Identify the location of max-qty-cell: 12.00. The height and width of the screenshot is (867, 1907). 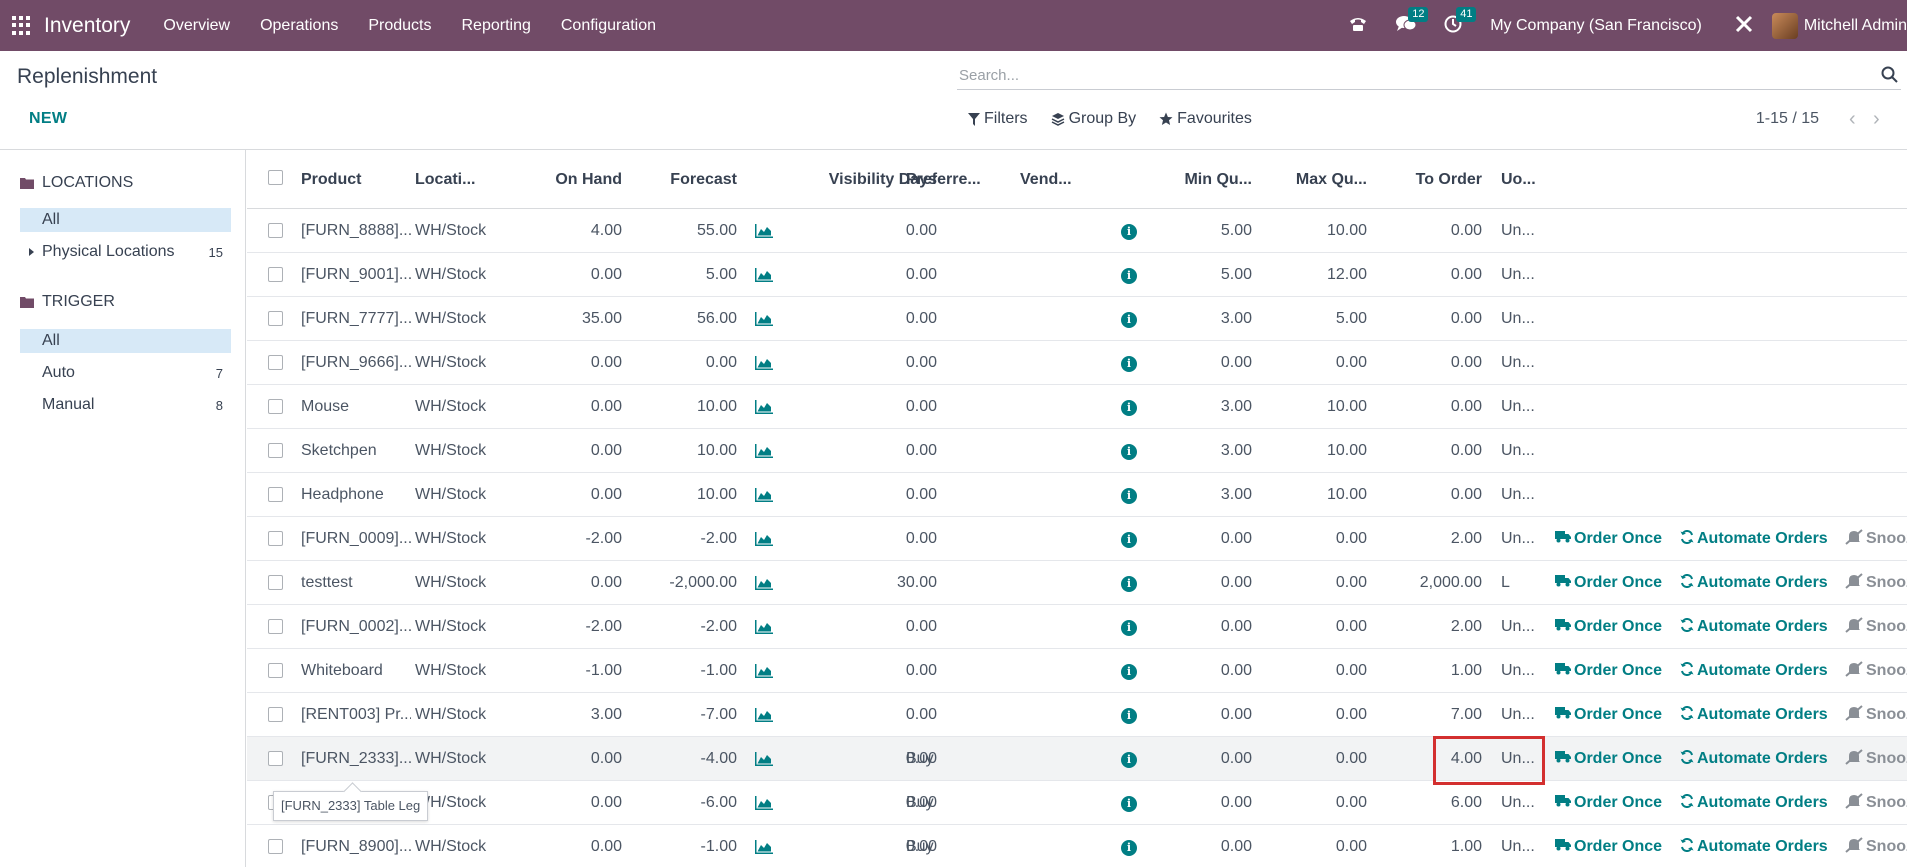
(1307, 275).